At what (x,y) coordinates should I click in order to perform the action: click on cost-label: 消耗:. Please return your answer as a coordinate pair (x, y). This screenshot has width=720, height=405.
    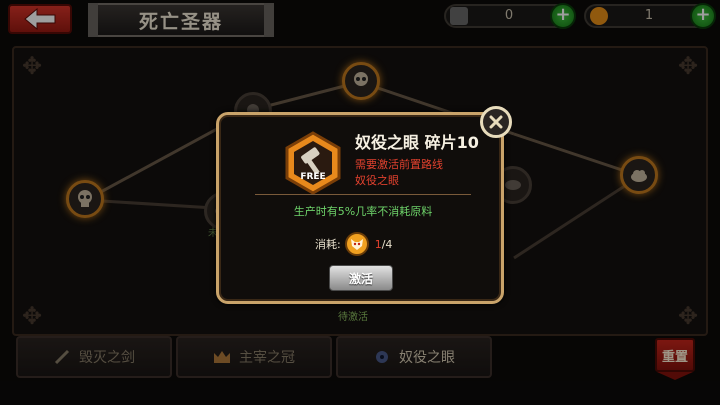
    Looking at the image, I should click on (328, 244).